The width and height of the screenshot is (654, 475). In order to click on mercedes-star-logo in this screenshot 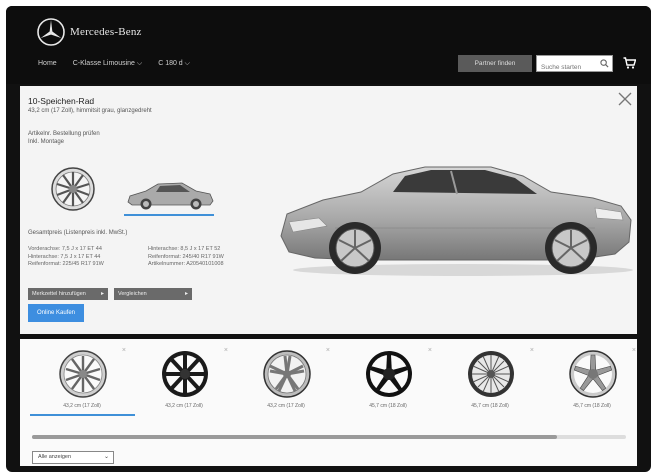, I will do `click(51, 32)`.